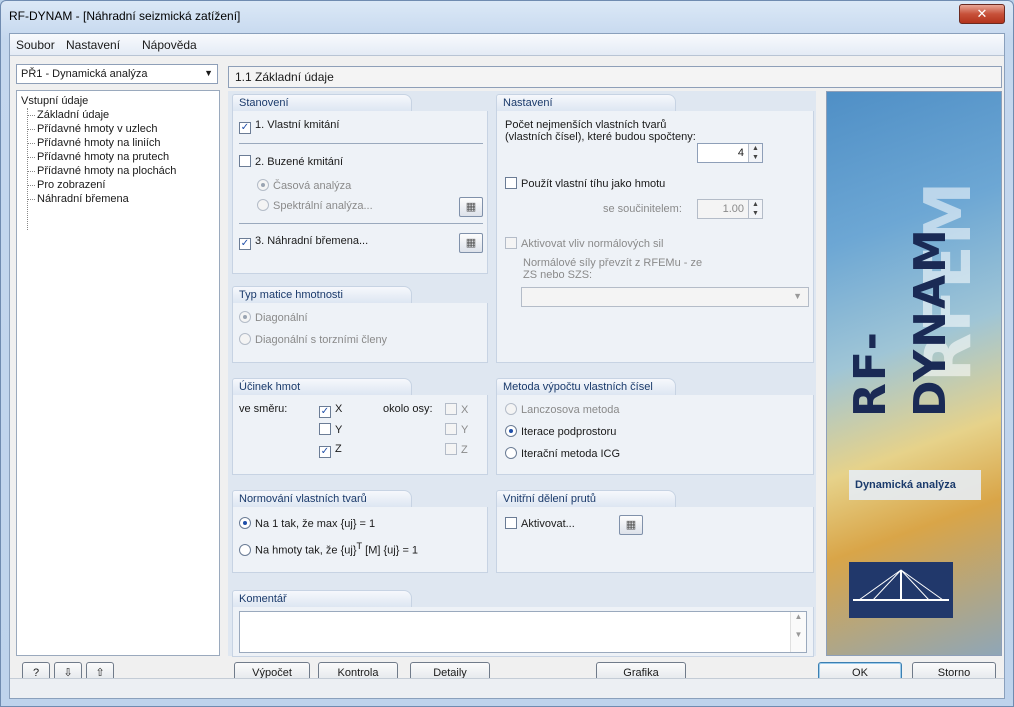 The image size is (1014, 707). I want to click on menu-napoveda: Nápověda, so click(169, 45).